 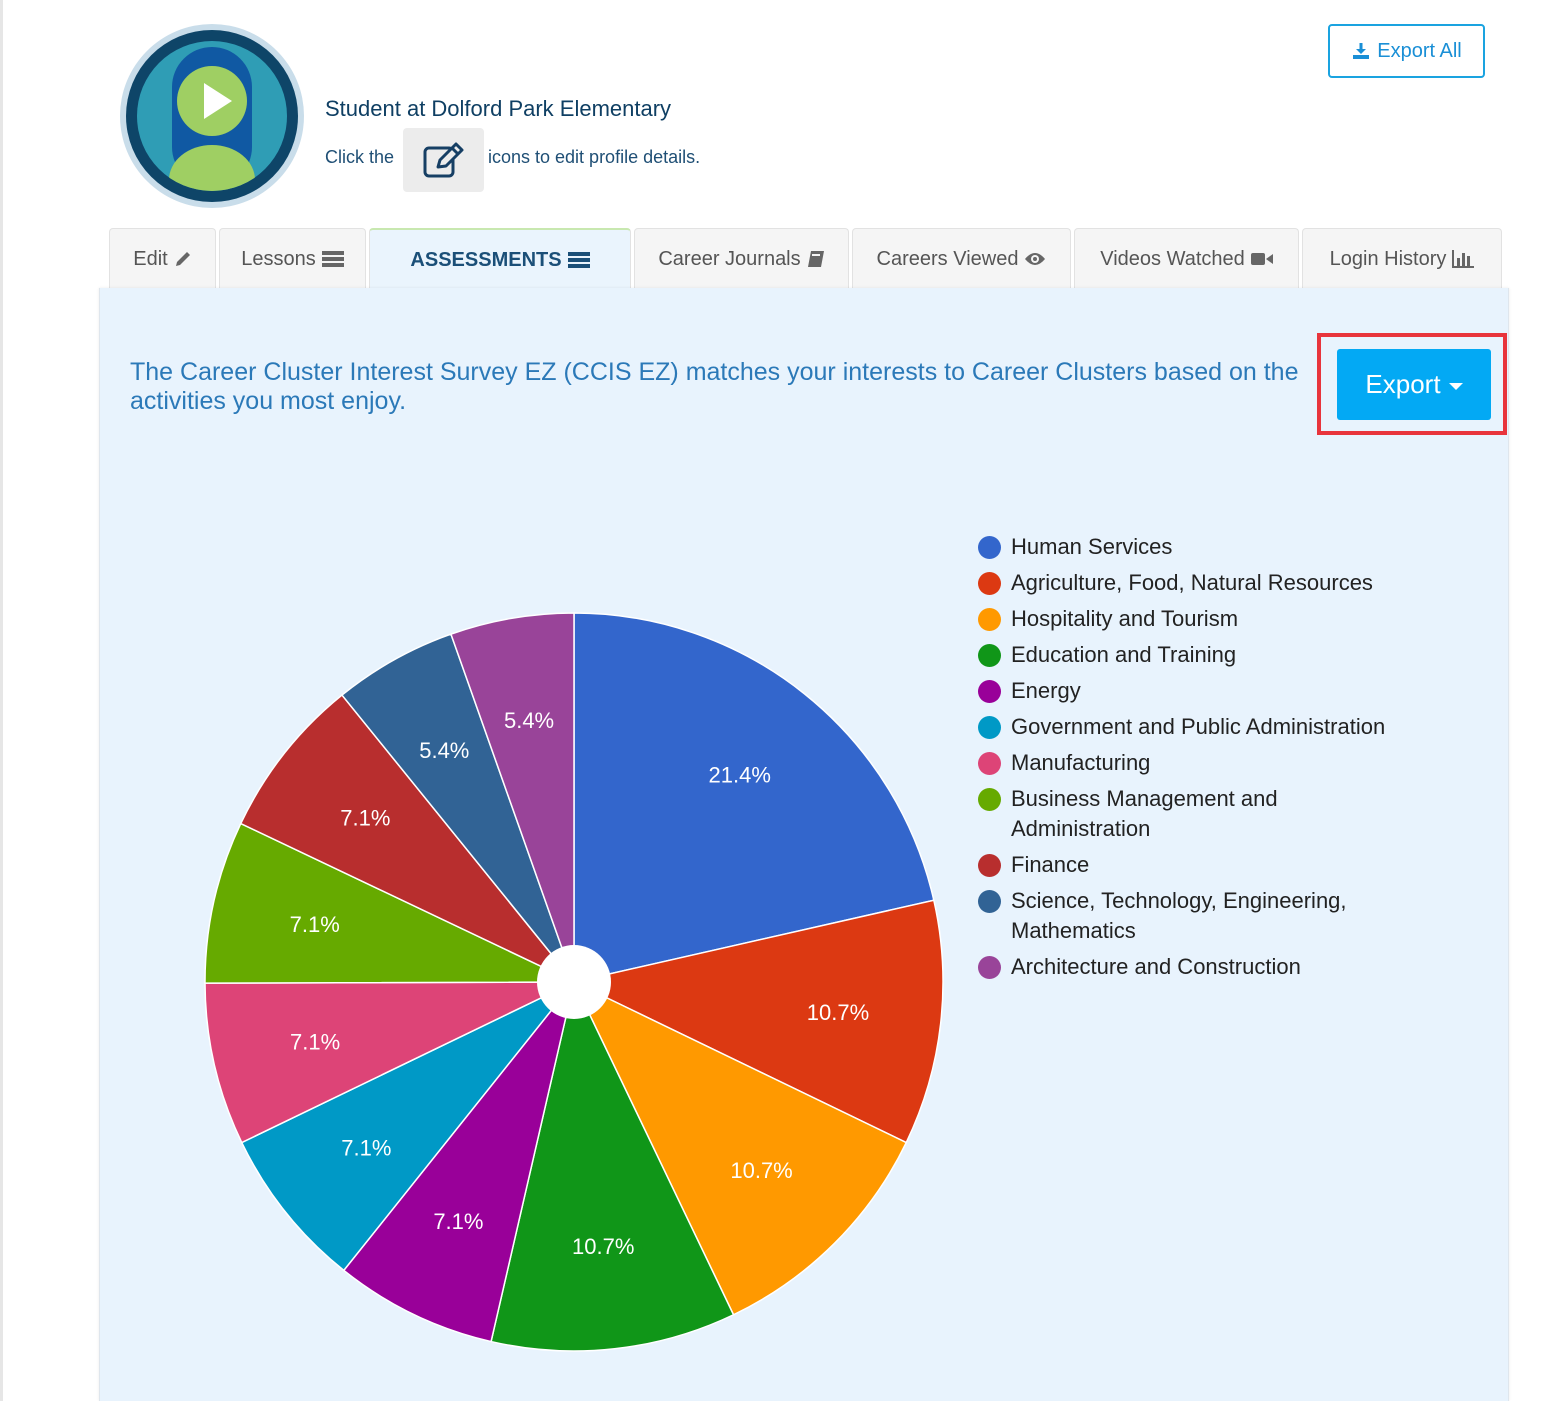 I want to click on legend-item: Education and Training, so click(x=1198, y=655).